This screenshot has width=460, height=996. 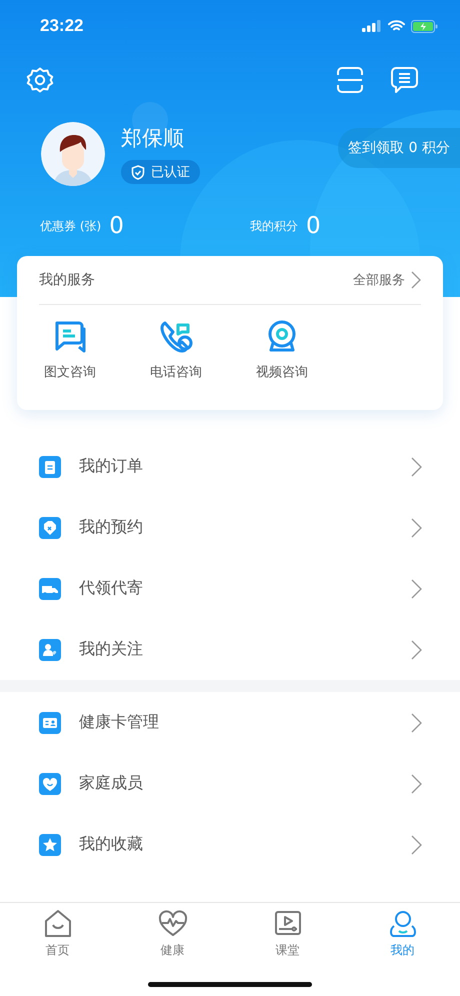 I want to click on service-label: 电话咨询, so click(x=176, y=372).